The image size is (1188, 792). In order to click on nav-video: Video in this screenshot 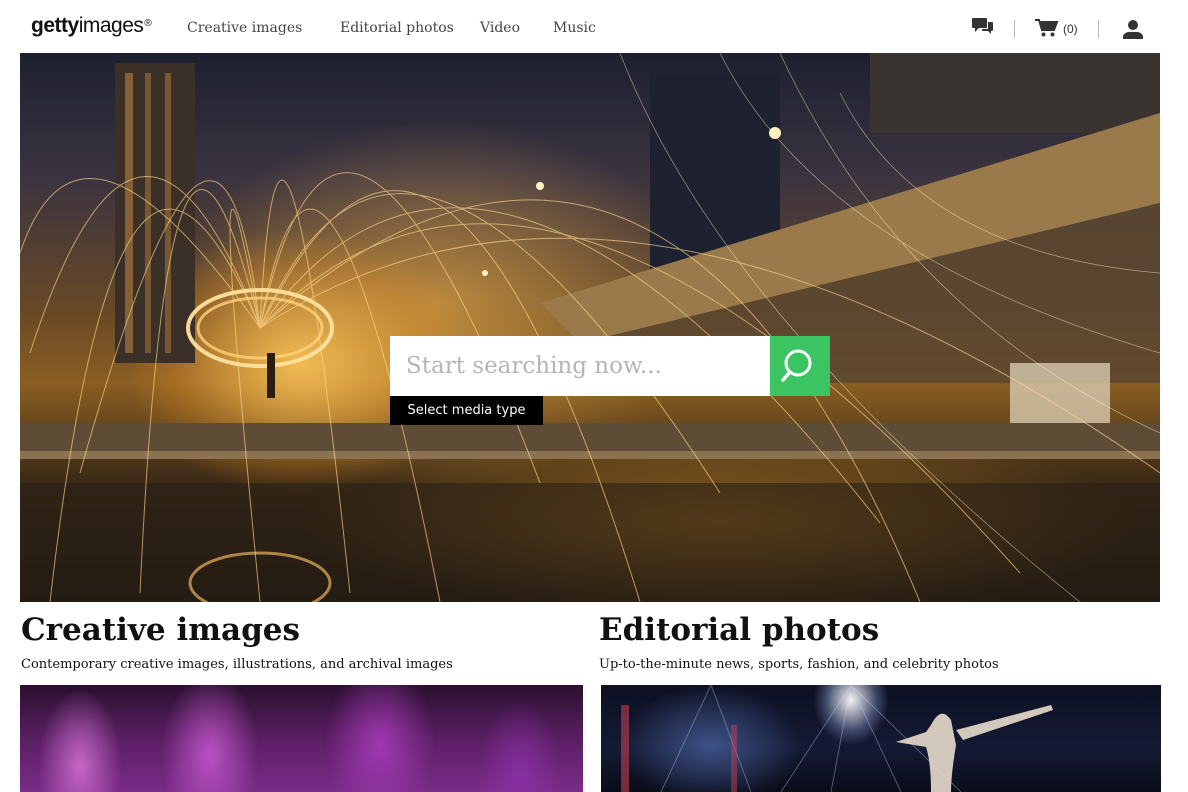, I will do `click(500, 28)`.